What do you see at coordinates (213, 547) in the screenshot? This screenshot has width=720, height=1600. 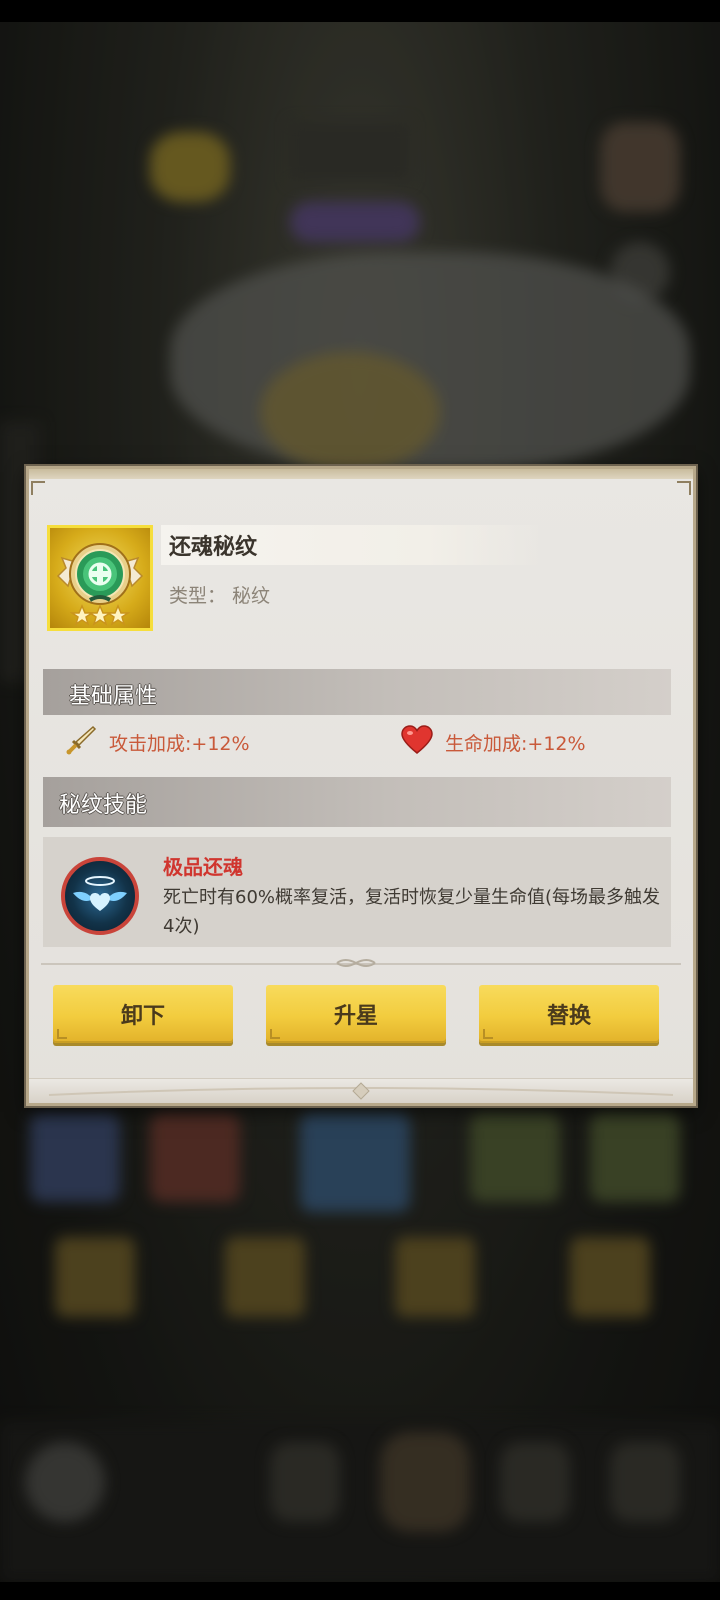 I see `item-name: 还魂秘纹` at bounding box center [213, 547].